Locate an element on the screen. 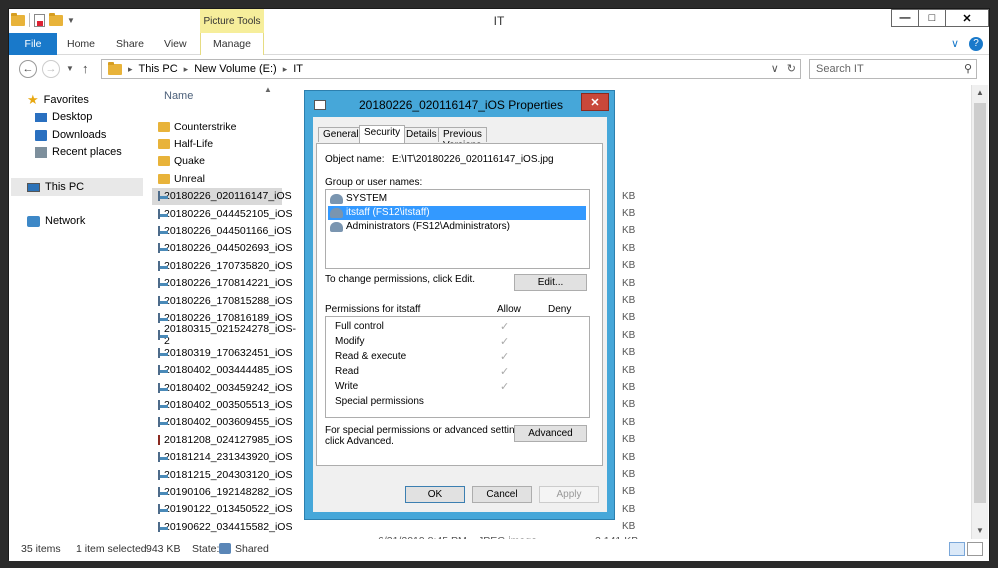 The image size is (998, 568). file-item: 20180319_170632451_iOS is located at coordinates (222, 352).